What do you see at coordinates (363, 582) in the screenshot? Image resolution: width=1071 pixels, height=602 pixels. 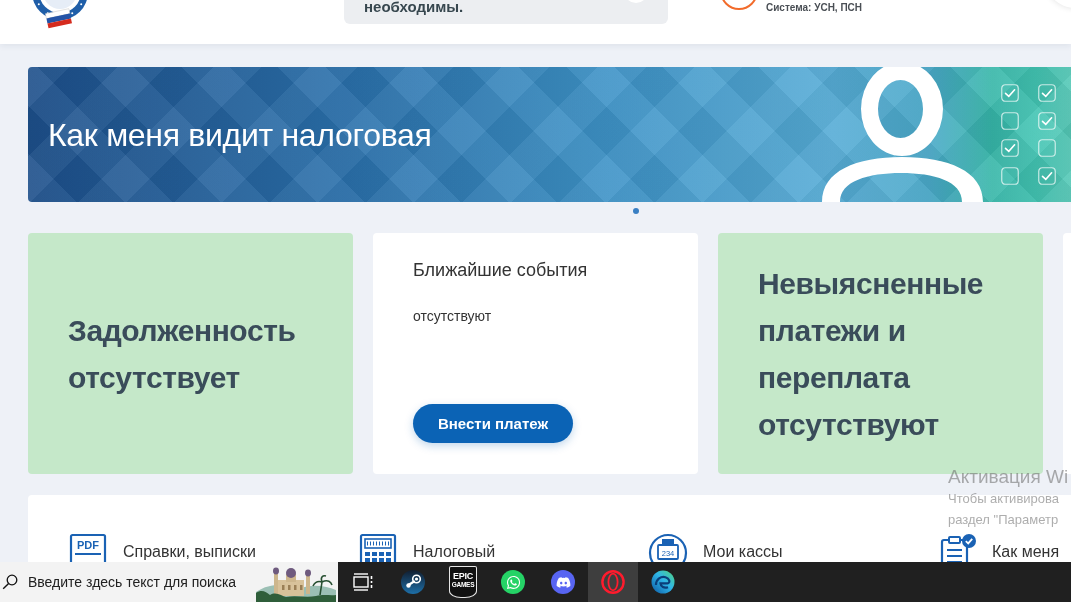 I see `task-view-icon` at bounding box center [363, 582].